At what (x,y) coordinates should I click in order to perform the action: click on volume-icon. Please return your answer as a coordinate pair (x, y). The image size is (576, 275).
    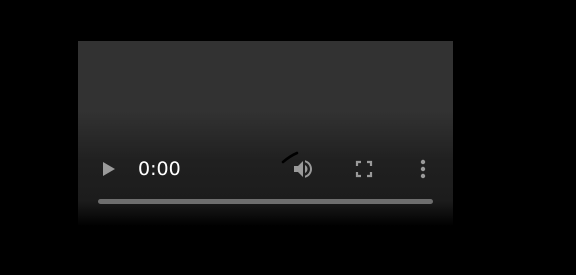
    Looking at the image, I should click on (303, 169).